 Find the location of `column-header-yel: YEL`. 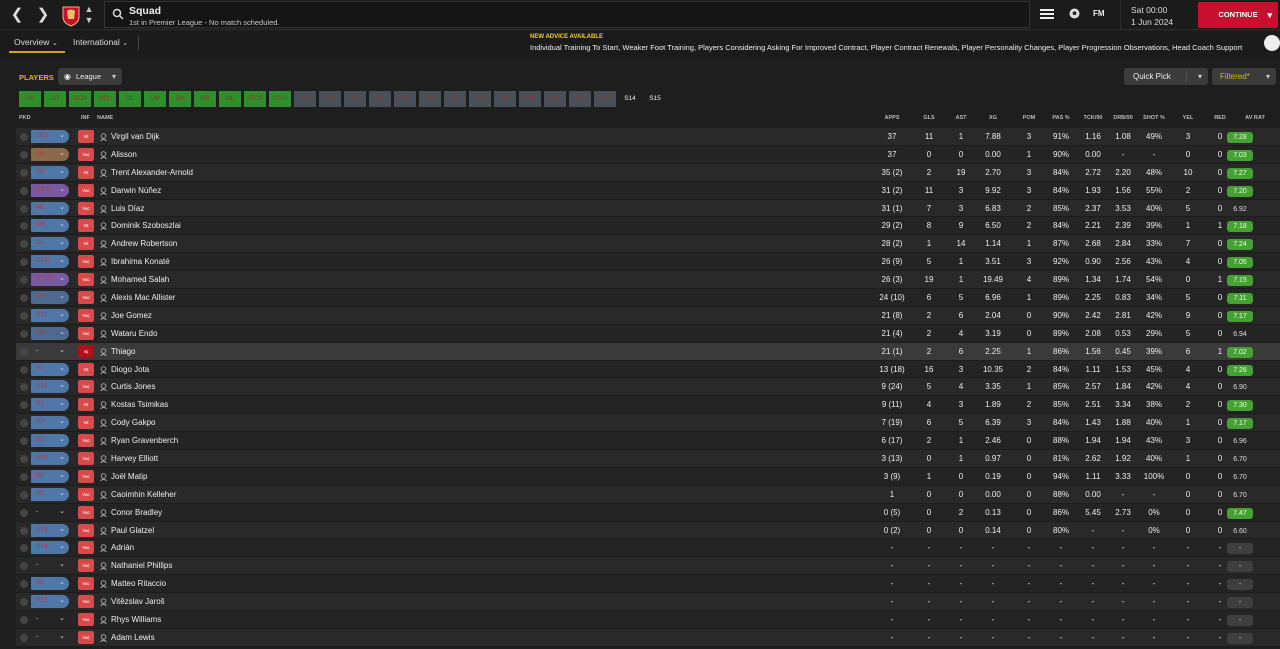

column-header-yel: YEL is located at coordinates (1188, 118).